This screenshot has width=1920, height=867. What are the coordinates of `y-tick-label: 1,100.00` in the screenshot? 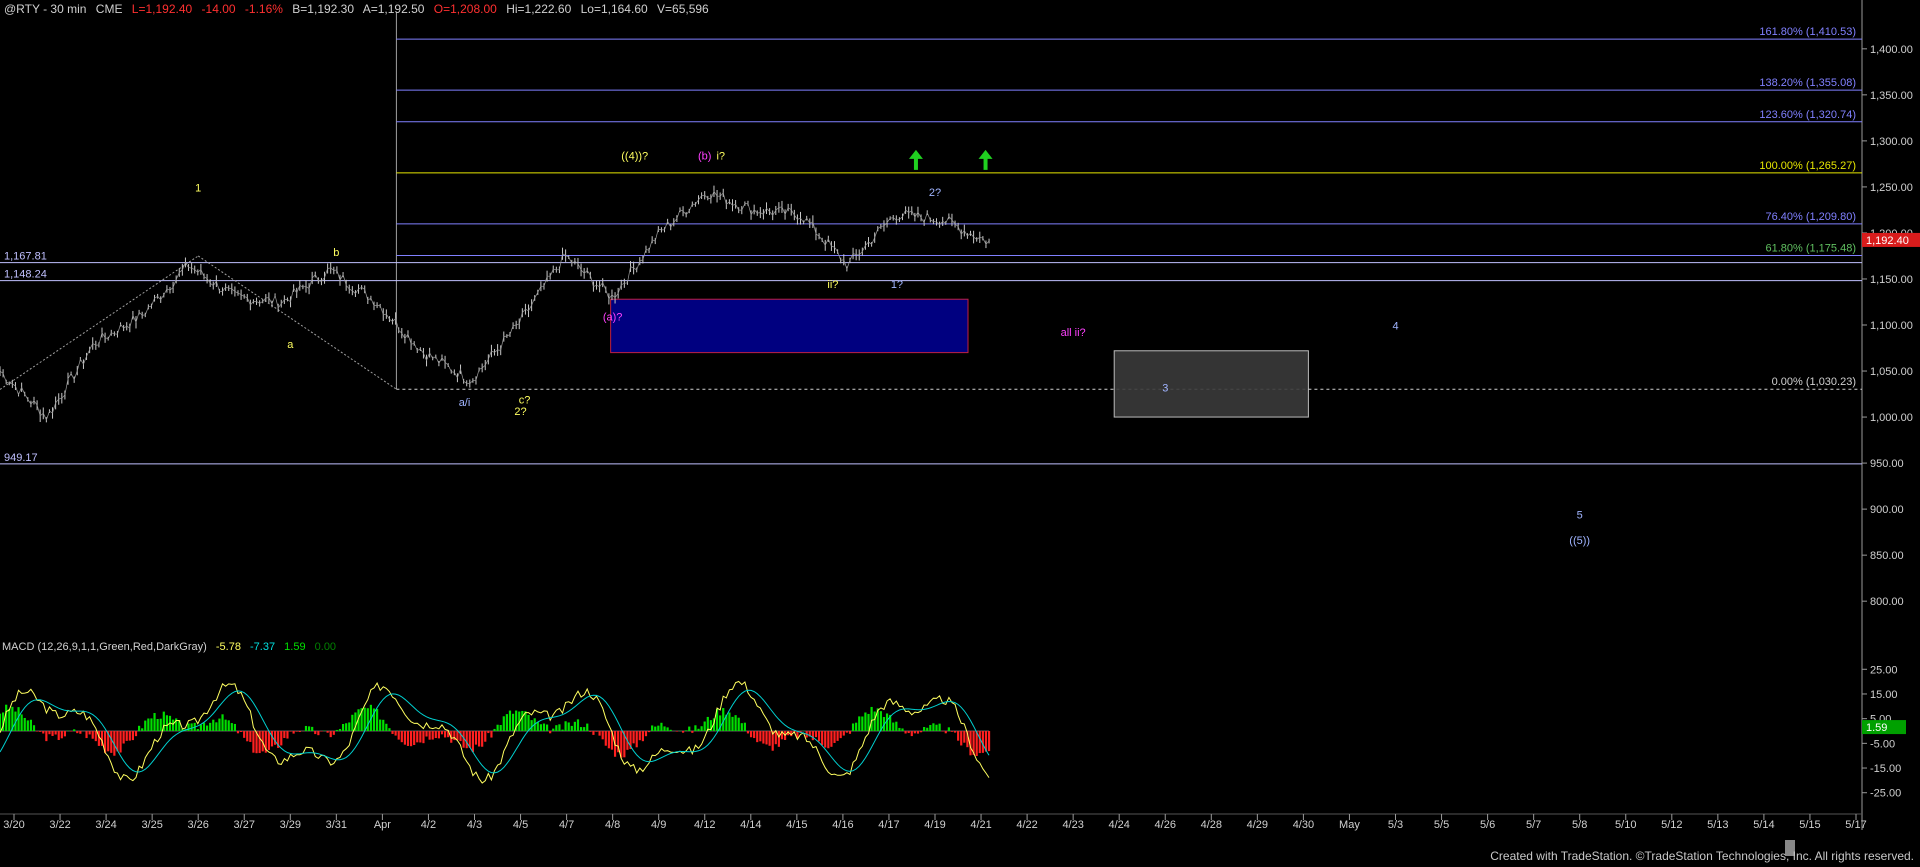 It's located at (1891, 326).